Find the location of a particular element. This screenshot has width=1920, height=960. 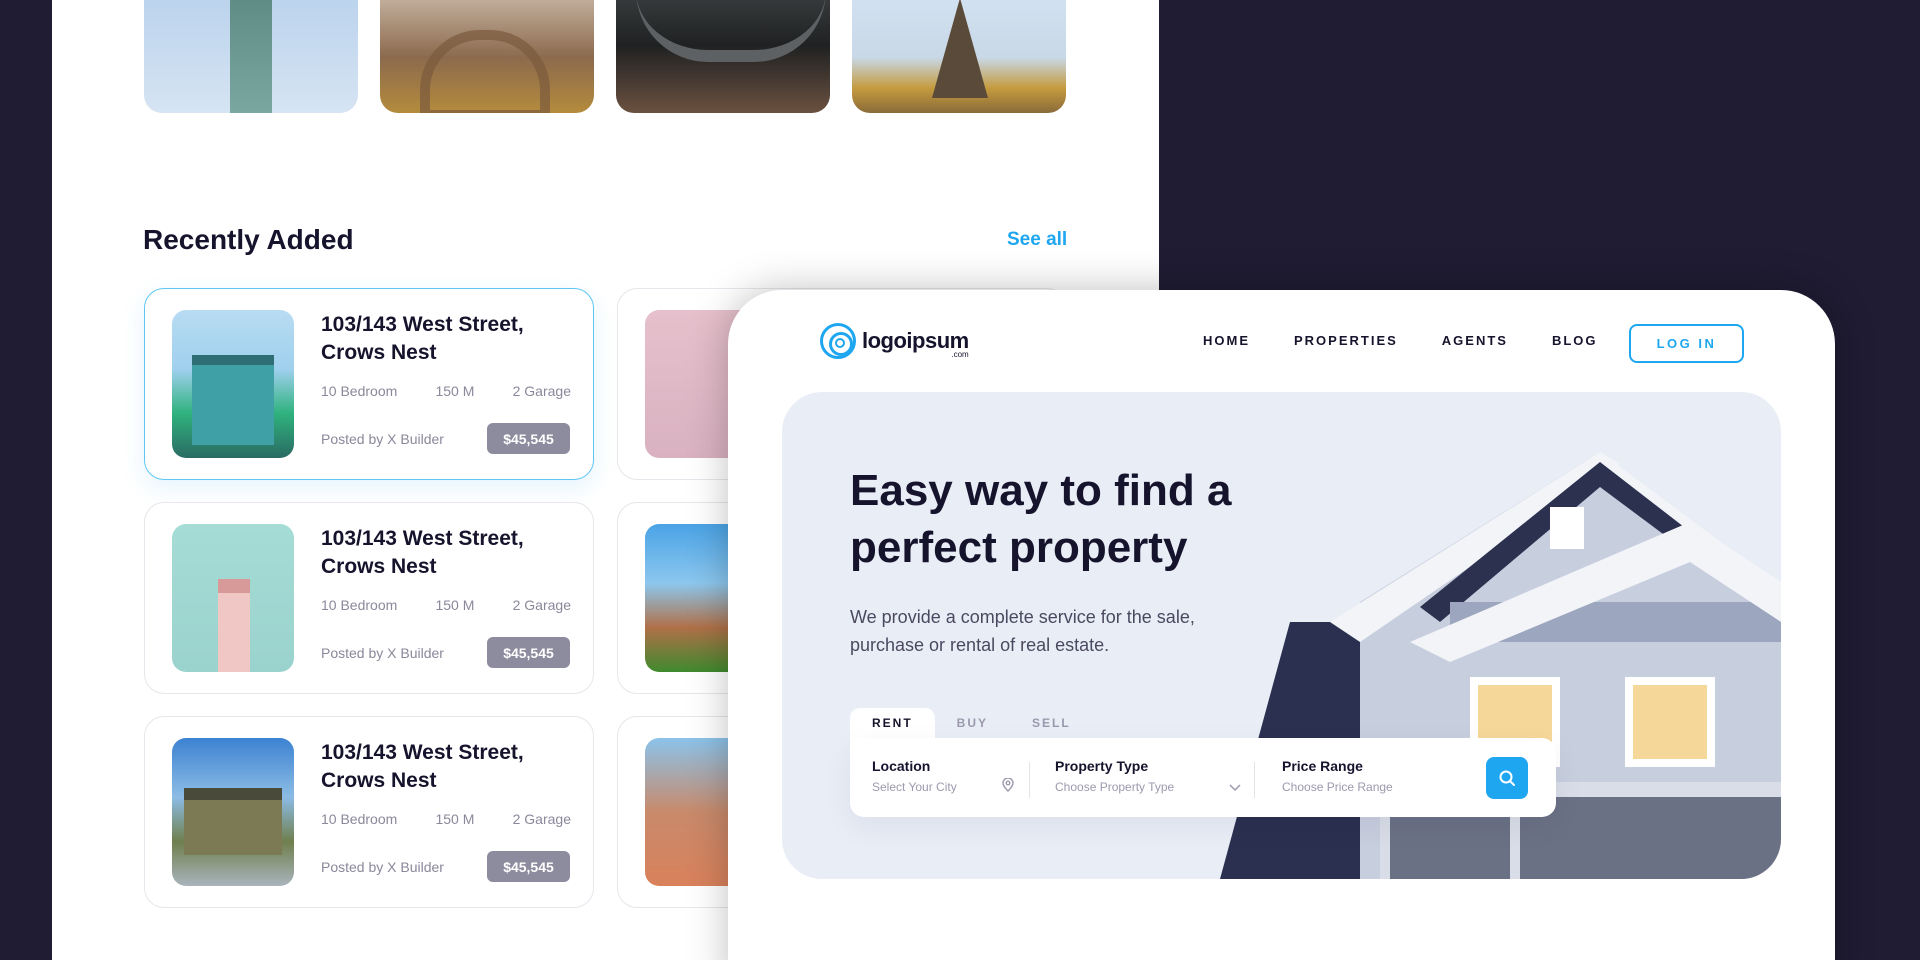

listing-type-tabs: RENT BUY SELL is located at coordinates (971, 723).